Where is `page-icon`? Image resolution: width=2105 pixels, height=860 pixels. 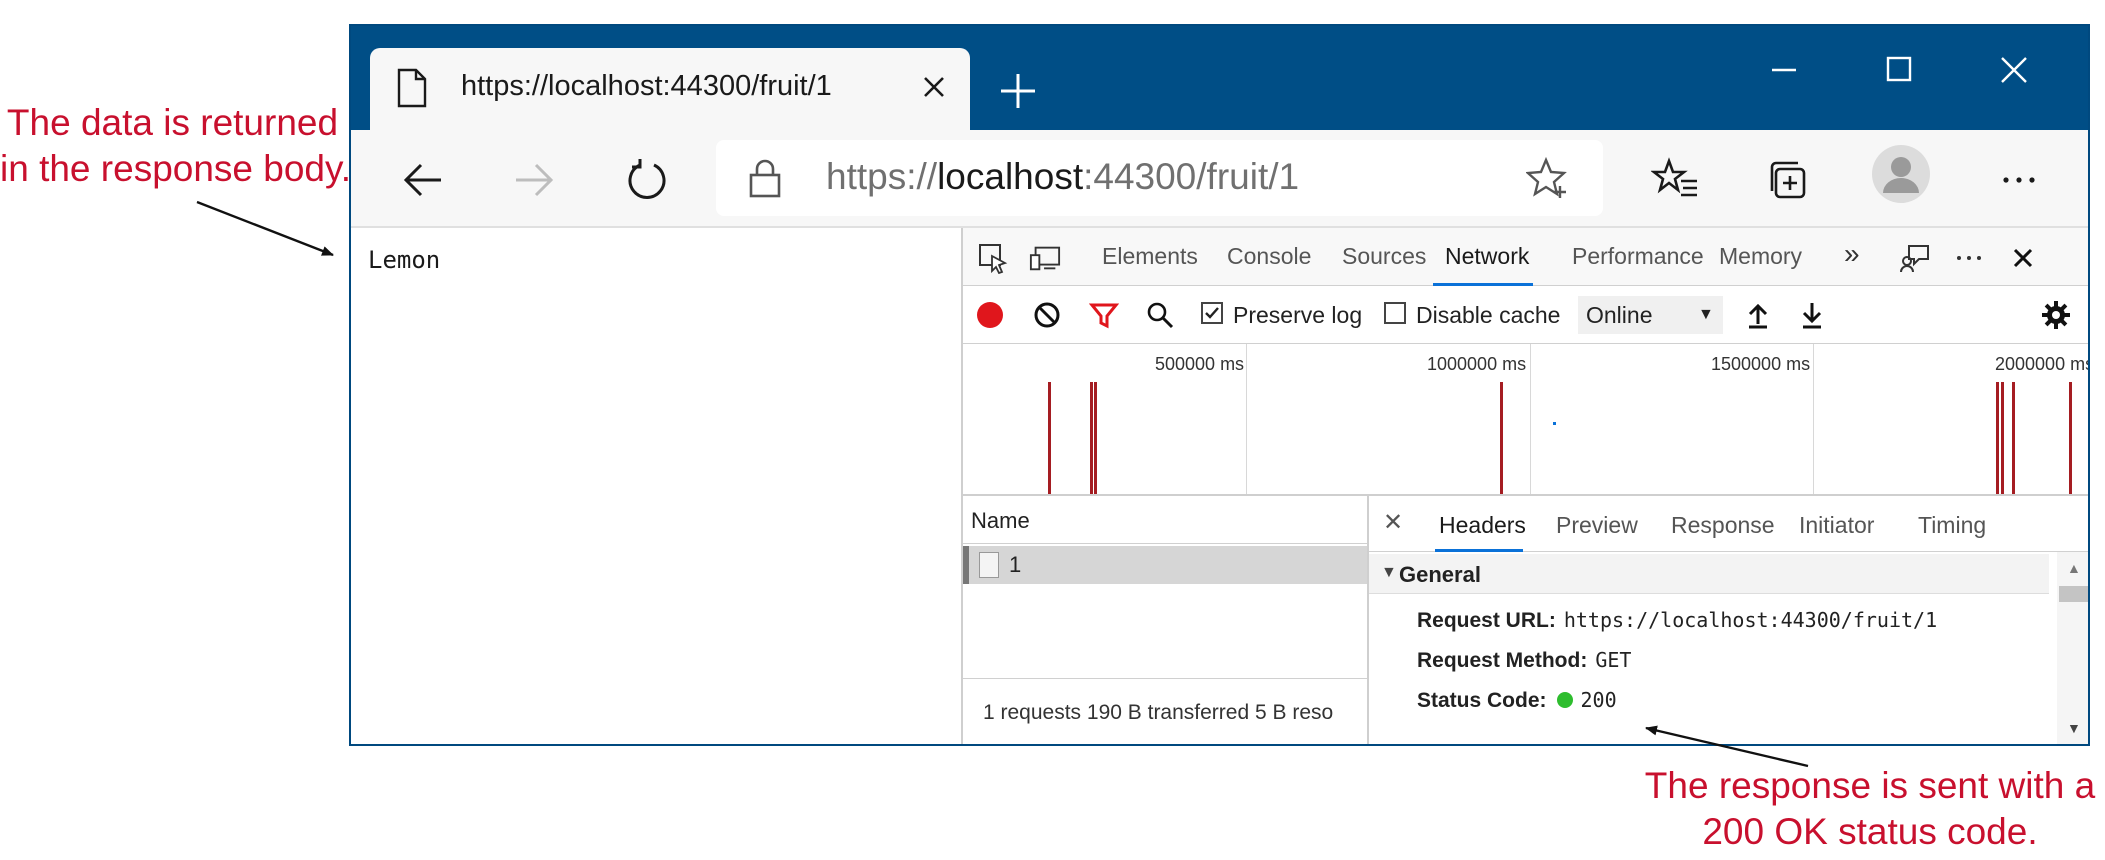
page-icon is located at coordinates (412, 88).